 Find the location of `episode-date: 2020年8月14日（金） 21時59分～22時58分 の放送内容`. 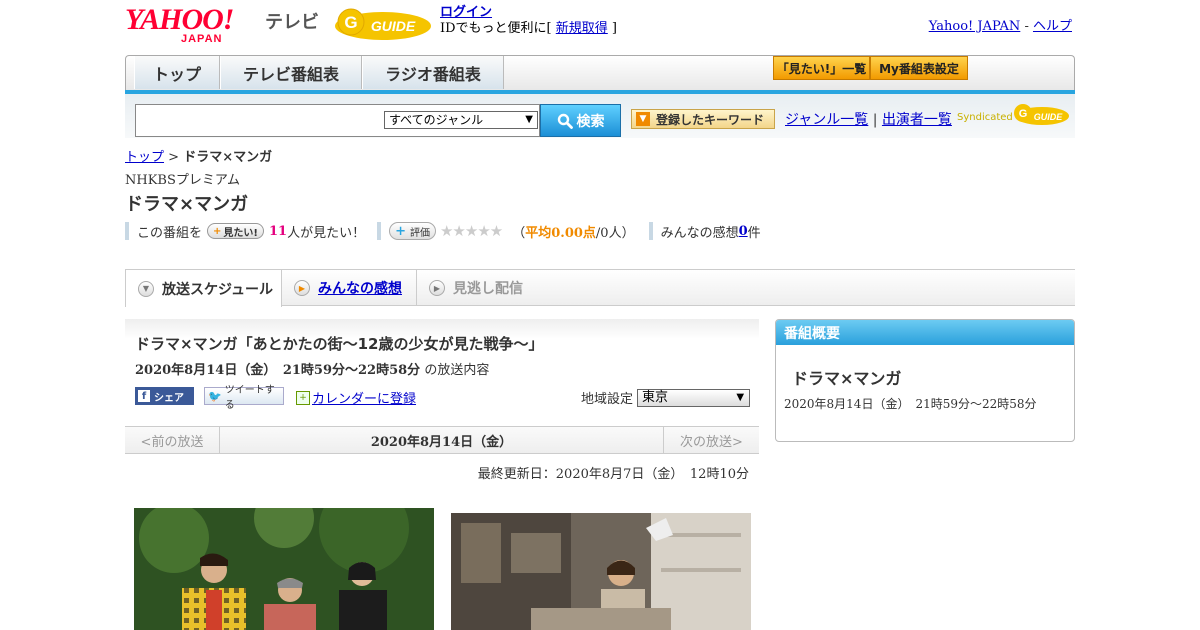

episode-date: 2020年8月14日（金） 21時59分～22時58分 の放送内容 is located at coordinates (312, 368).